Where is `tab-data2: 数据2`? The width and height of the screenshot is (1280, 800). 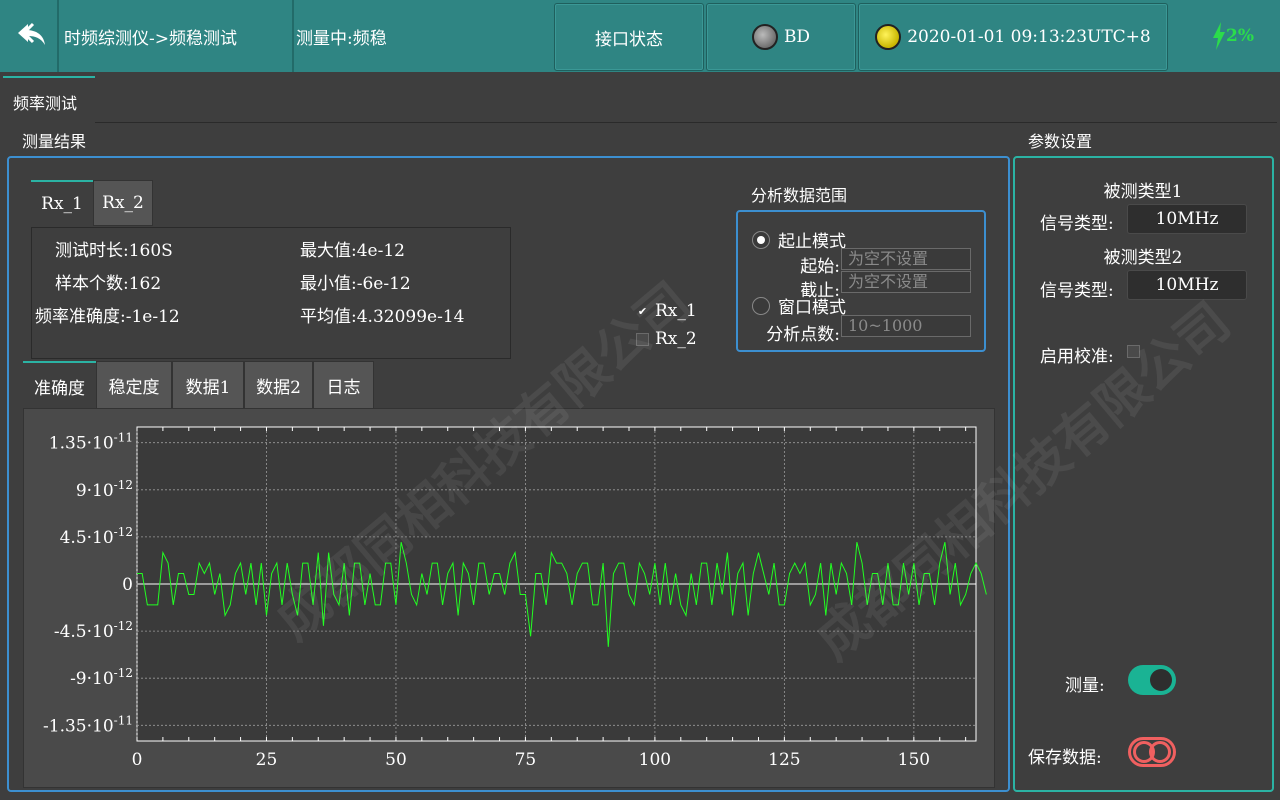
tab-data2: 数据2 is located at coordinates (278, 385).